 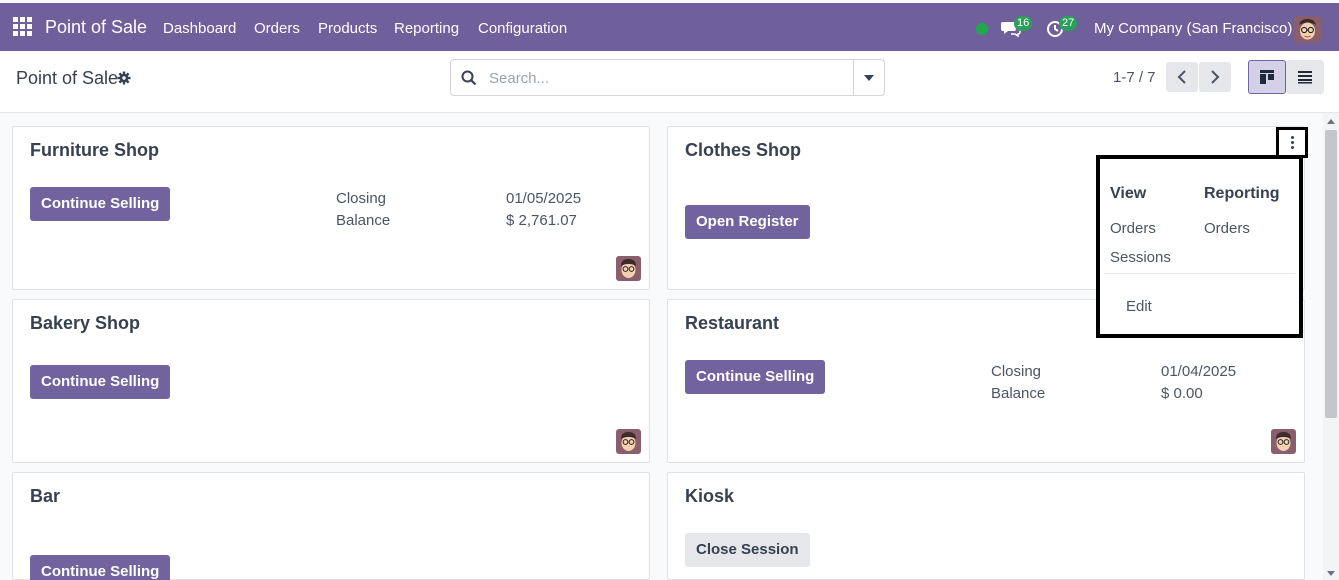 I want to click on pos-card-bar: Bar Continue Selling, so click(x=331, y=526).